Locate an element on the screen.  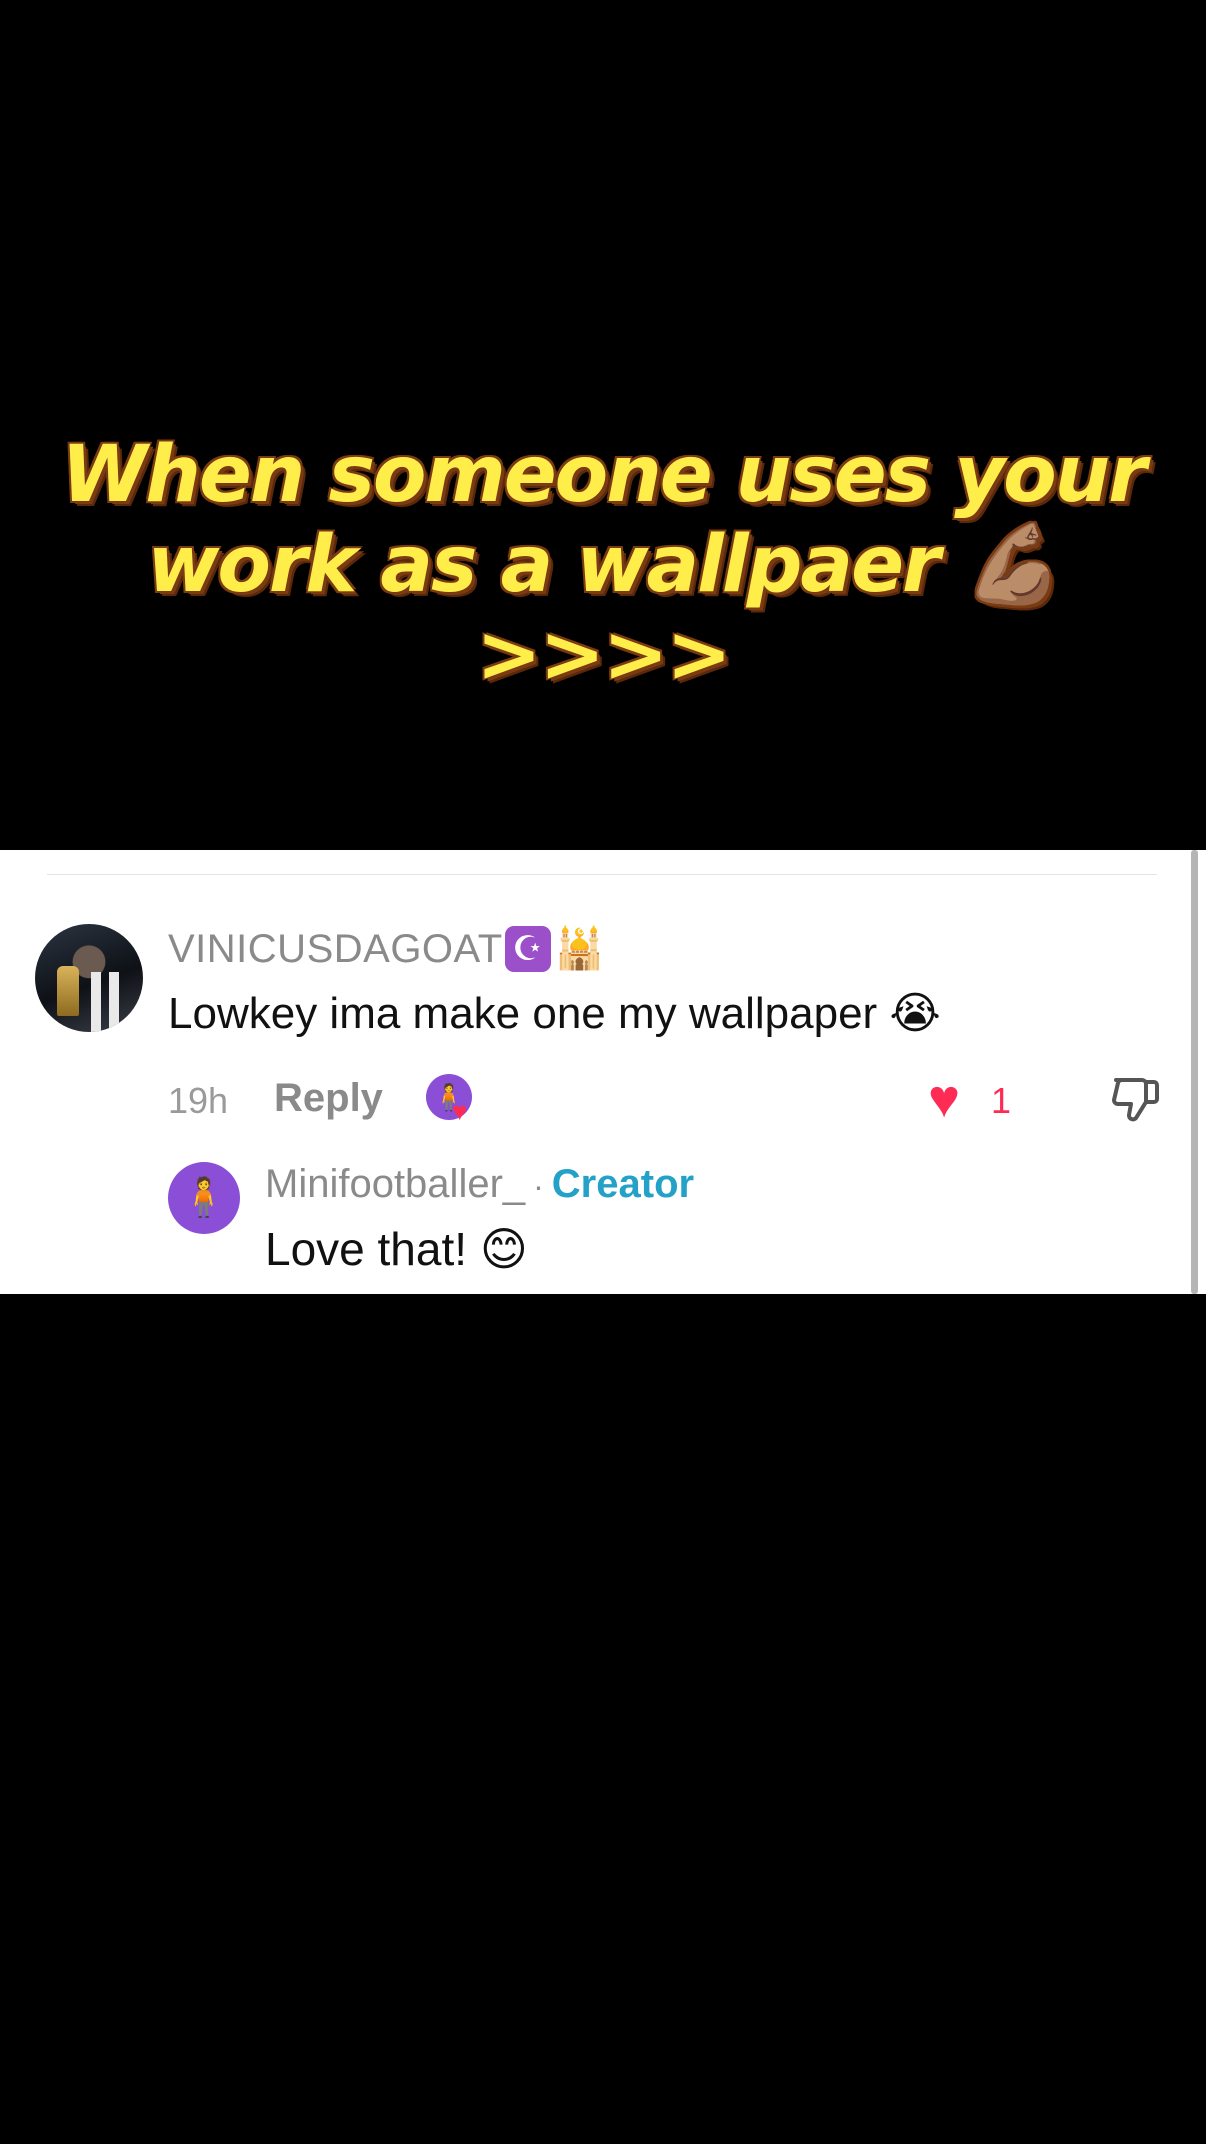
username-text: VINICUSDAGOAT is located at coordinates (335, 948).